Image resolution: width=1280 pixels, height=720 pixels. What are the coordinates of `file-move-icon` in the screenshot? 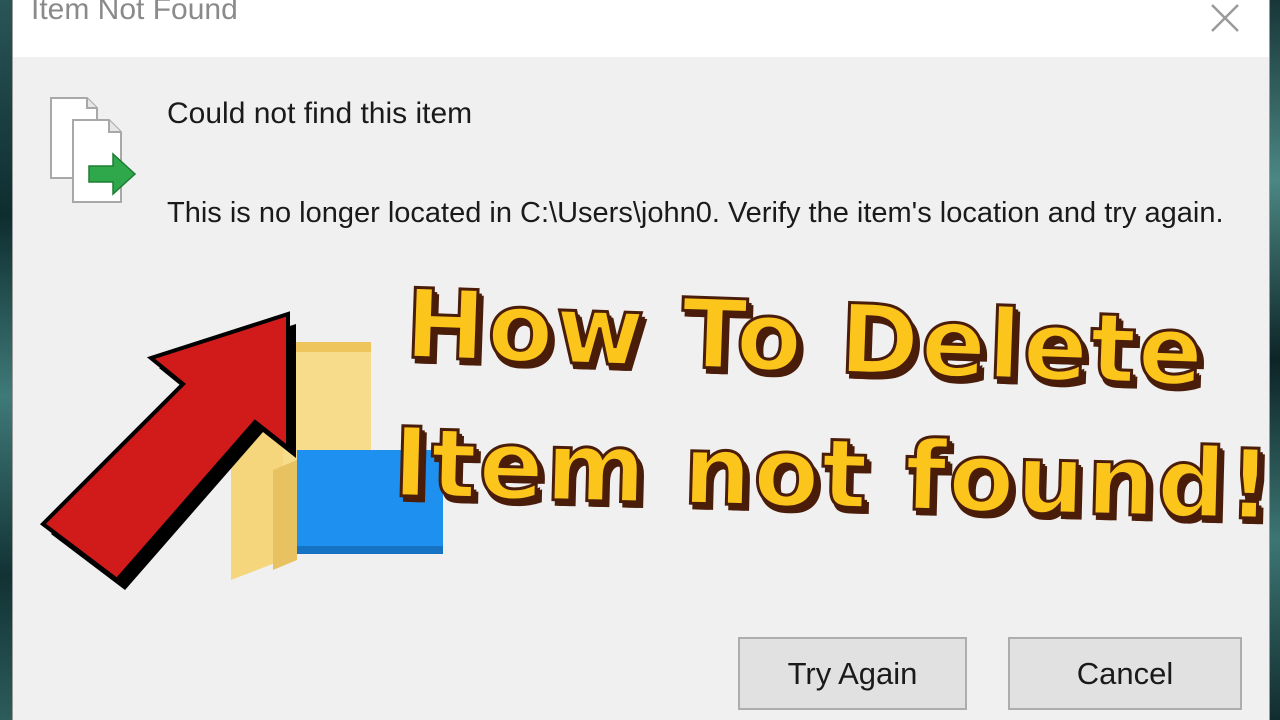 It's located at (93, 150).